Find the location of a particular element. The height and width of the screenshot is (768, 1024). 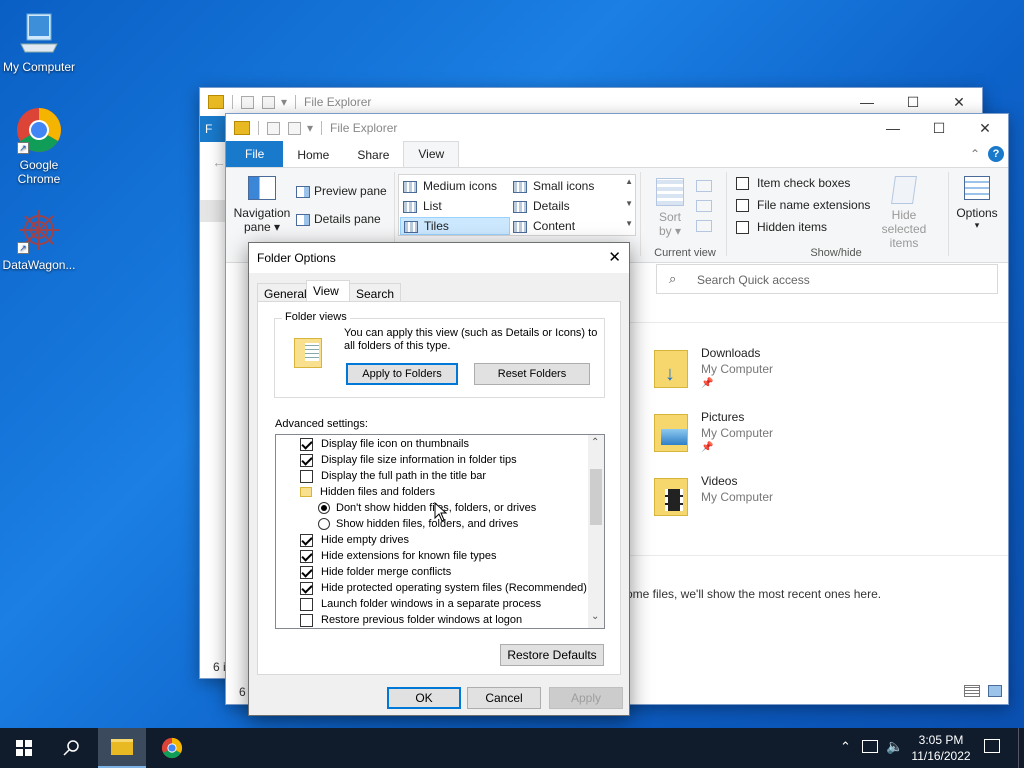

search-box: ⌕ Search Quick access is located at coordinates (827, 279).